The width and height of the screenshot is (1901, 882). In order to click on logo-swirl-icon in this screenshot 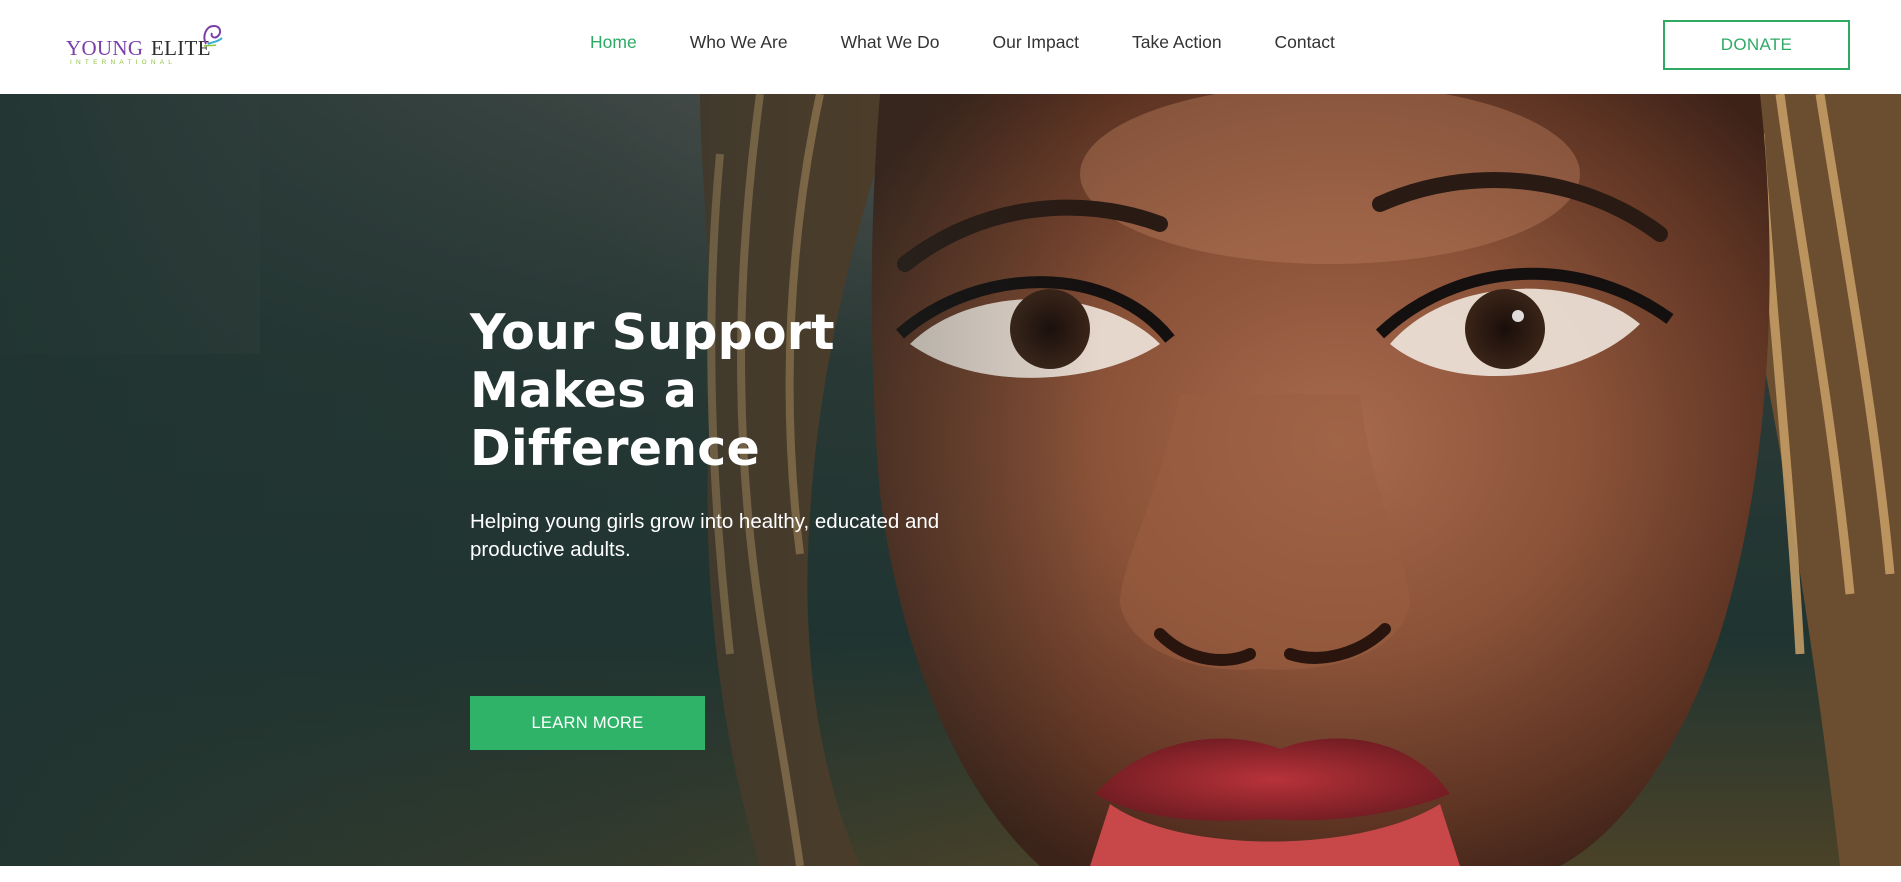, I will do `click(213, 35)`.